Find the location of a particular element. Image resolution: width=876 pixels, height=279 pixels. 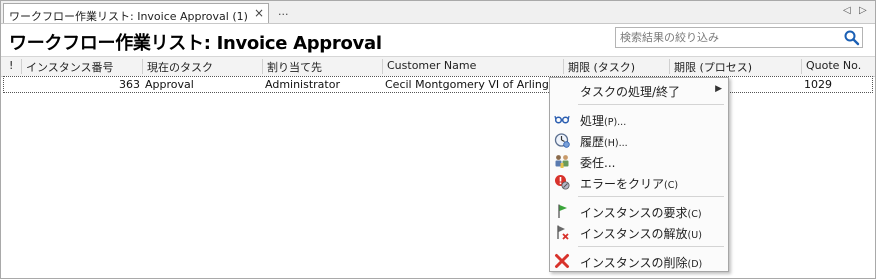

flag-remove-icon is located at coordinates (563, 232).